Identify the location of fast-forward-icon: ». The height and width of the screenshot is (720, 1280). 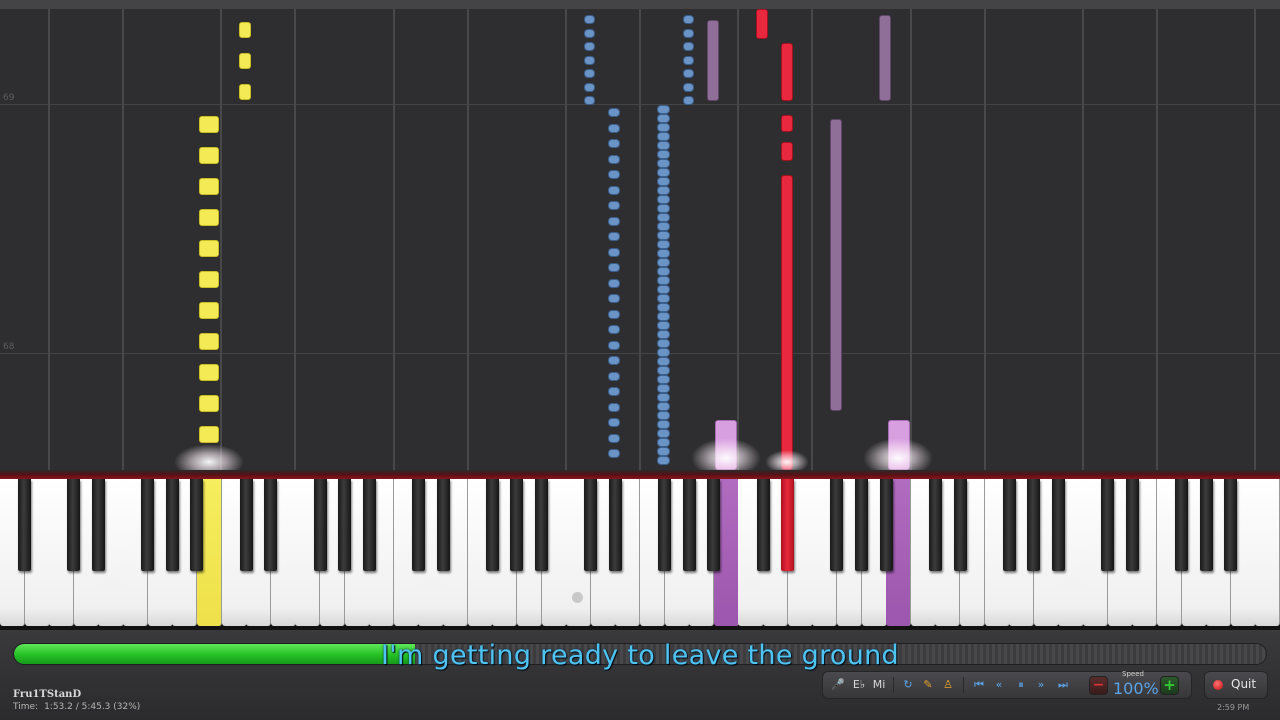
(1041, 685).